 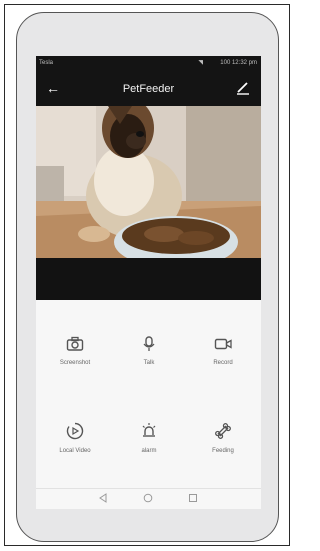 I want to click on alarm-label: alarm, so click(x=149, y=451).